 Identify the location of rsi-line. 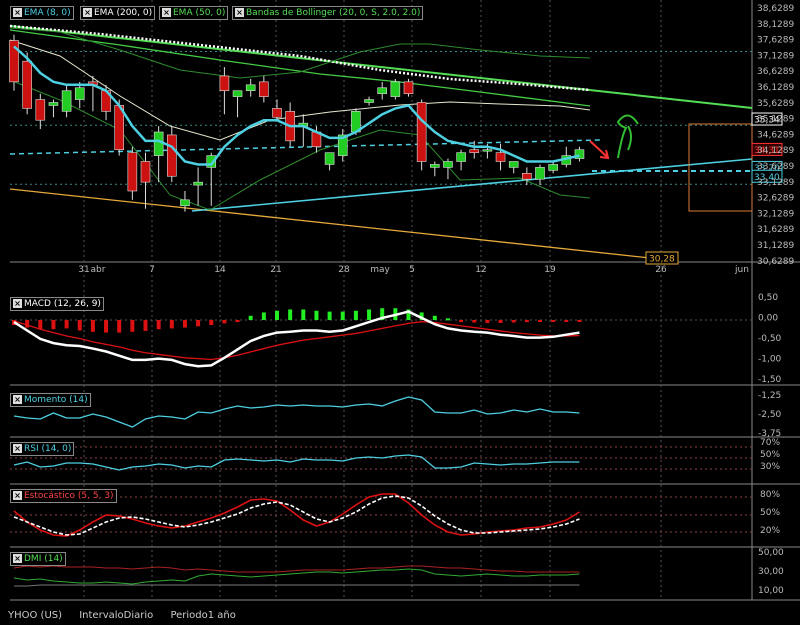
(296, 462).